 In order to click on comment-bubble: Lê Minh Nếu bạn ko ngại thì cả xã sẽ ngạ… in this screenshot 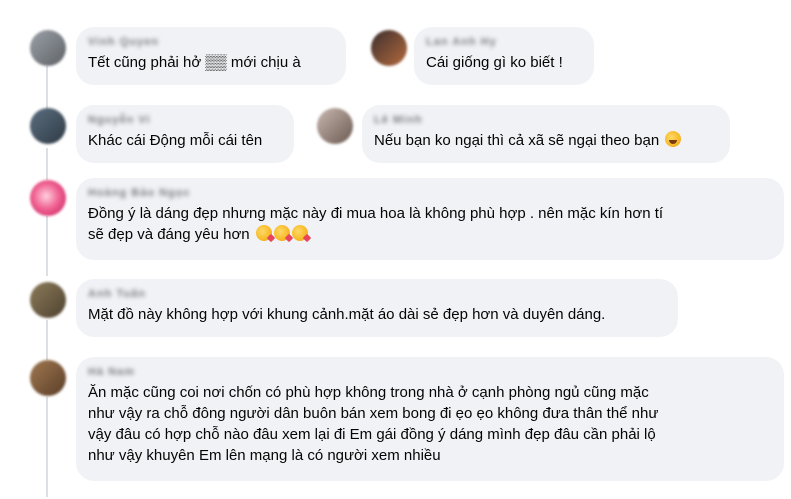, I will do `click(546, 134)`.